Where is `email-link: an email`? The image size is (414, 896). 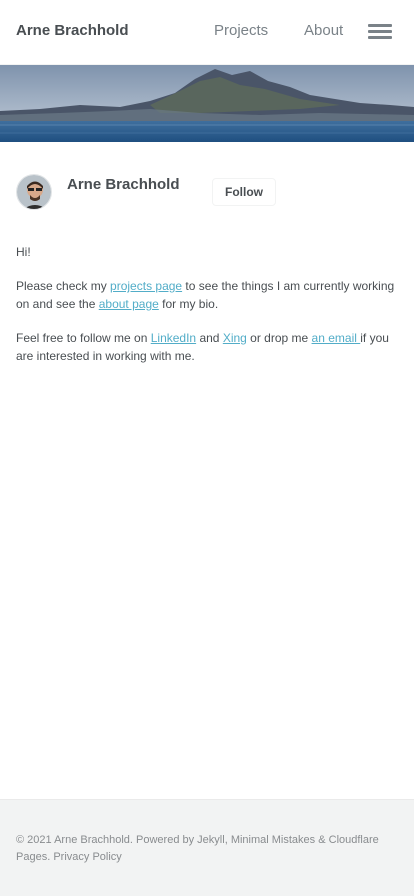 email-link: an email is located at coordinates (336, 338).